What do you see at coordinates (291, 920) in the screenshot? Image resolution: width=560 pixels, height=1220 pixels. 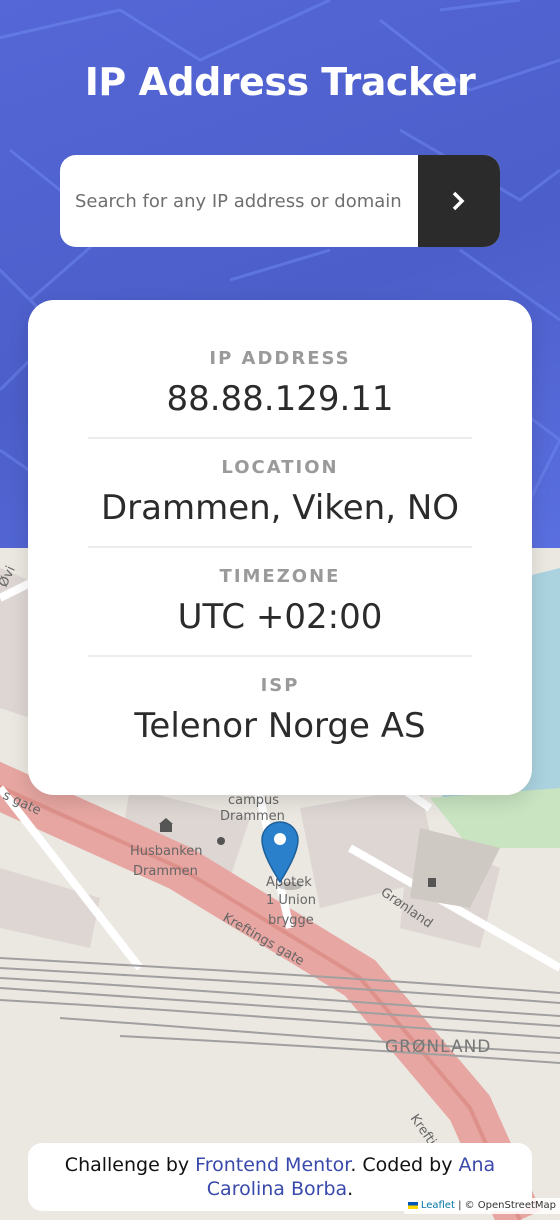 I see `map-label-brygge: brygge` at bounding box center [291, 920].